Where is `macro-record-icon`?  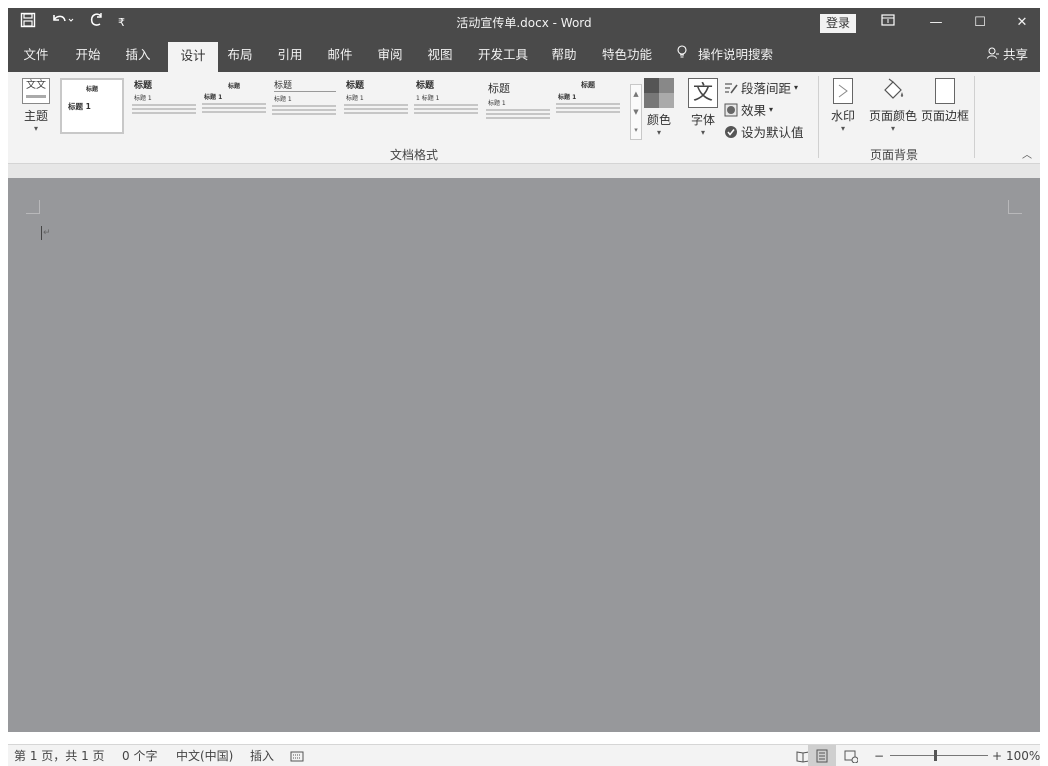
macro-record-icon is located at coordinates (297, 755).